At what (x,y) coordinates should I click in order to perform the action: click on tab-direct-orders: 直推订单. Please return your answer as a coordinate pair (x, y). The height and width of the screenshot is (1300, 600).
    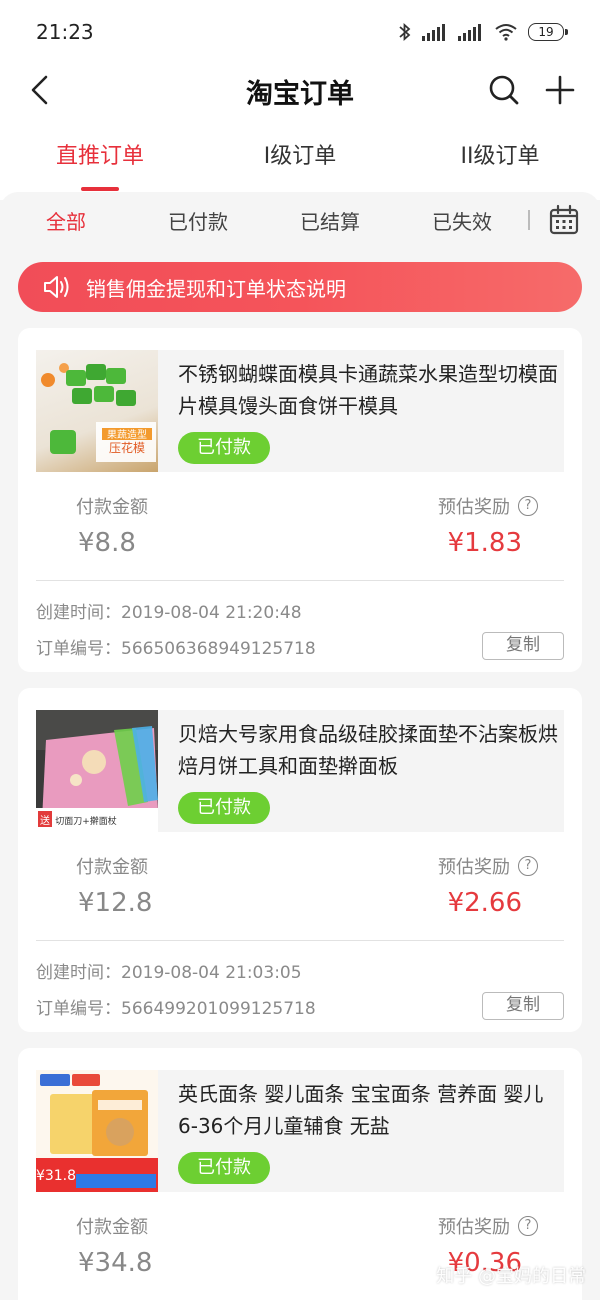
    Looking at the image, I should click on (100, 163).